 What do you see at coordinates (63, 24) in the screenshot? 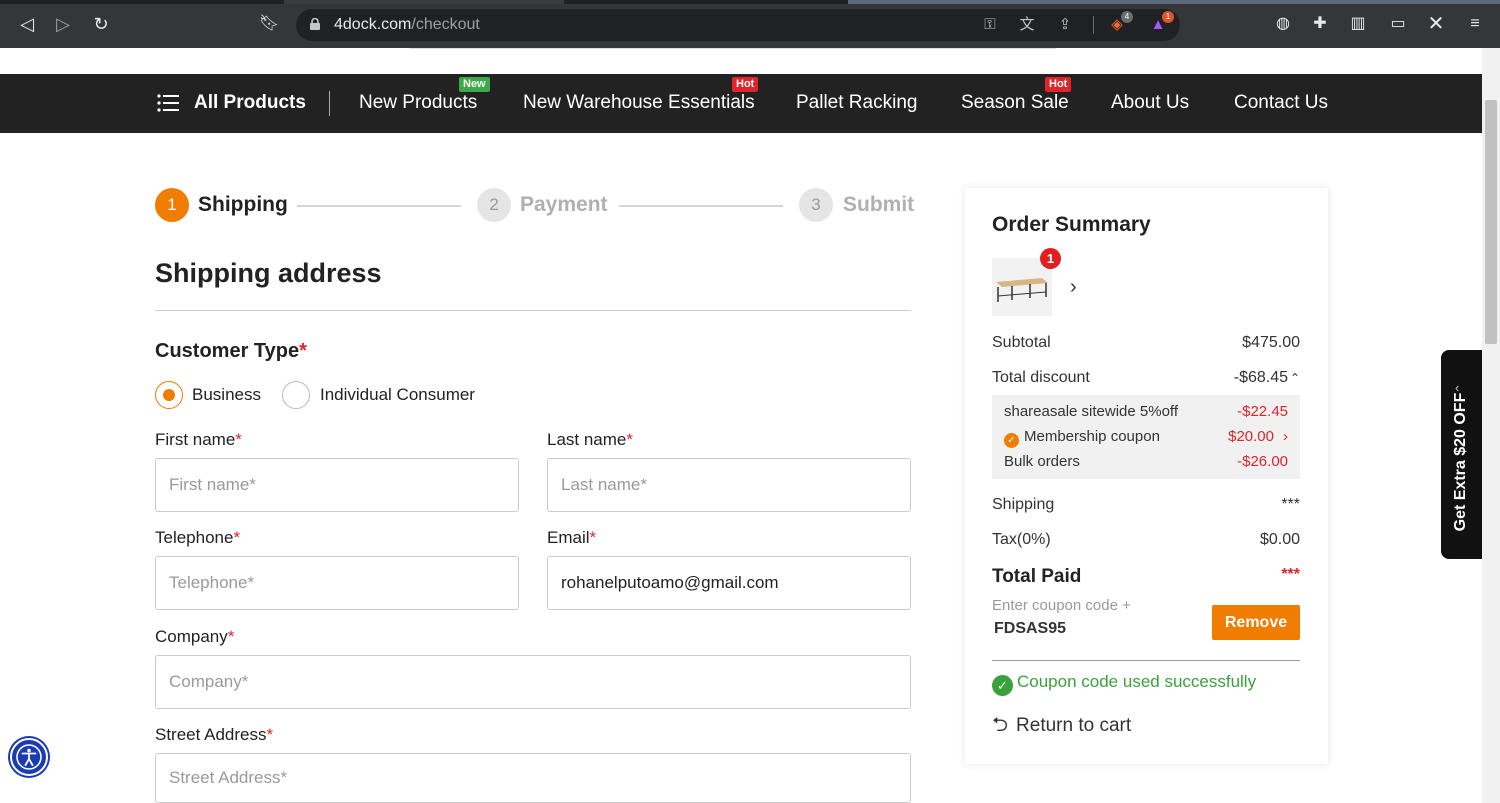
I see `forward-icon: ▷` at bounding box center [63, 24].